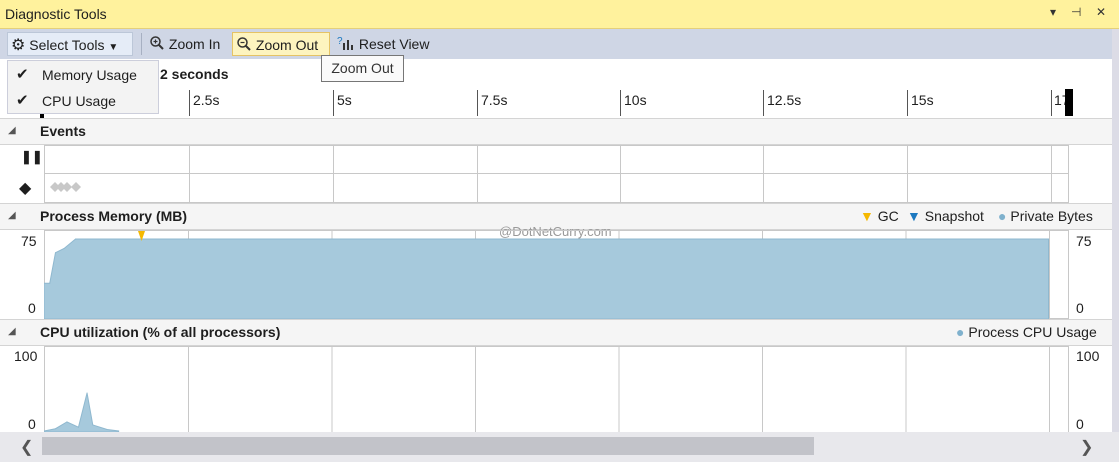 The image size is (1119, 462). I want to click on event-markers, so click(65, 187).